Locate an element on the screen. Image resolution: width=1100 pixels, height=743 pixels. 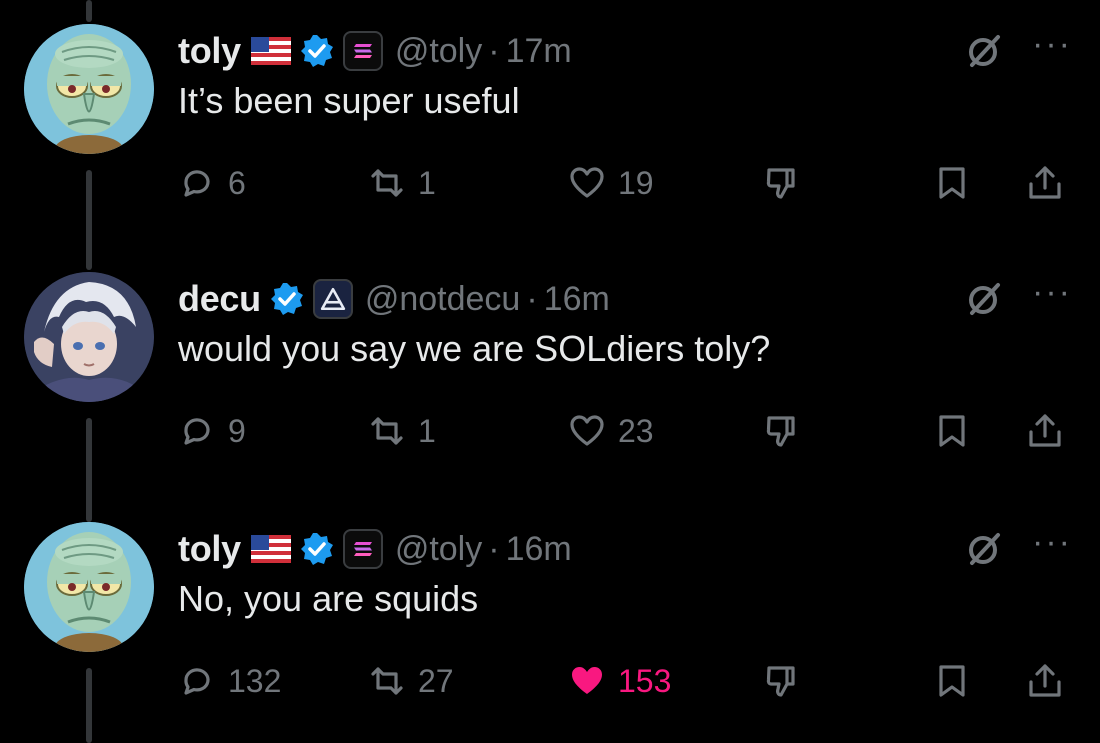
reply-button: 6 is located at coordinates (212, 183).